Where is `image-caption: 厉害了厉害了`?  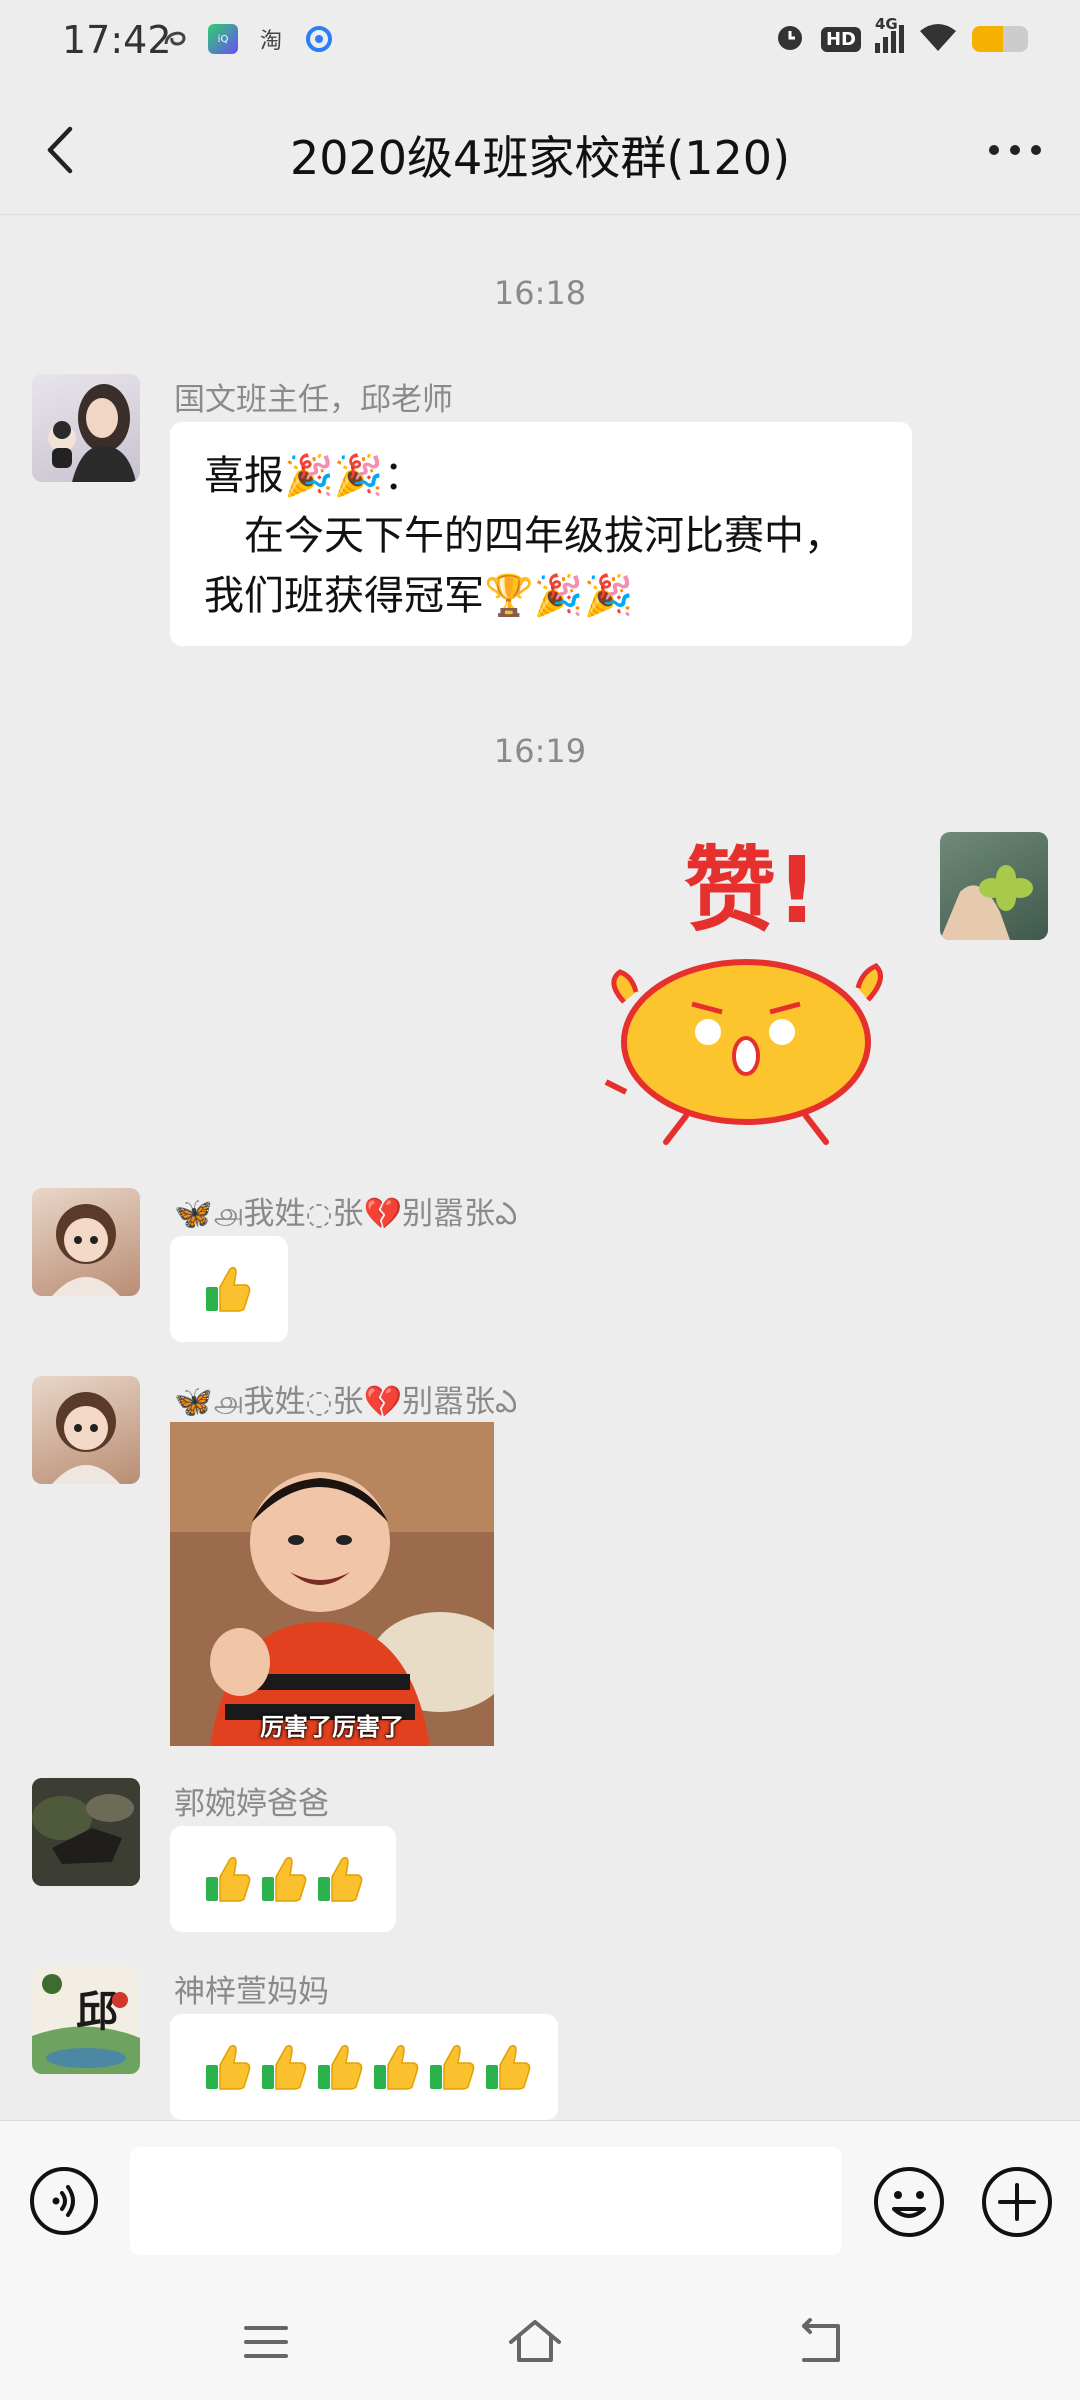 image-caption: 厉害了厉害了 is located at coordinates (332, 1727).